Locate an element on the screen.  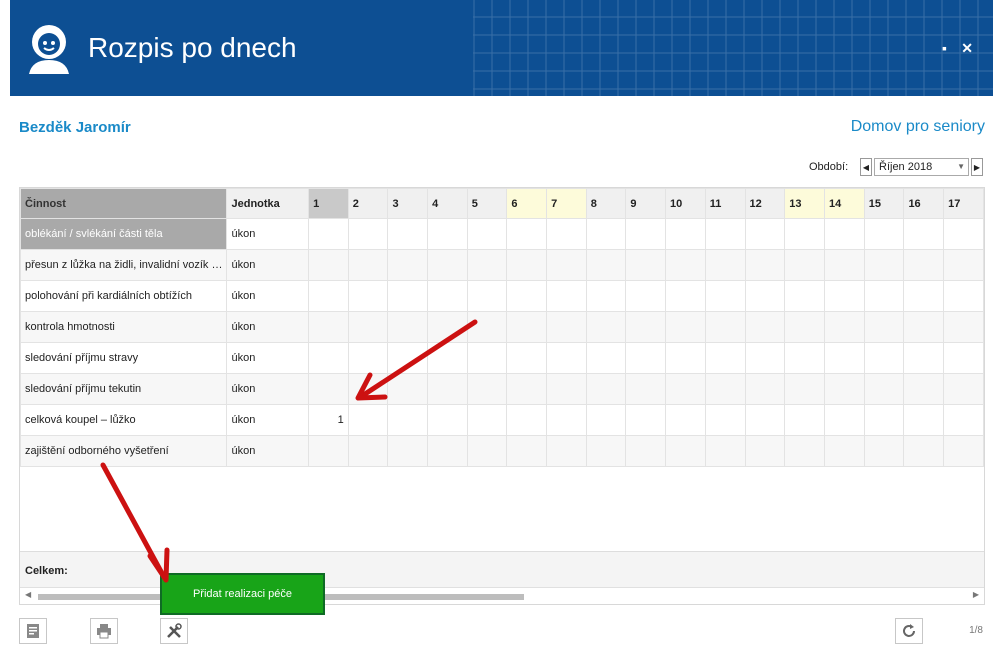
close-icon: ✕ is located at coordinates (967, 48).